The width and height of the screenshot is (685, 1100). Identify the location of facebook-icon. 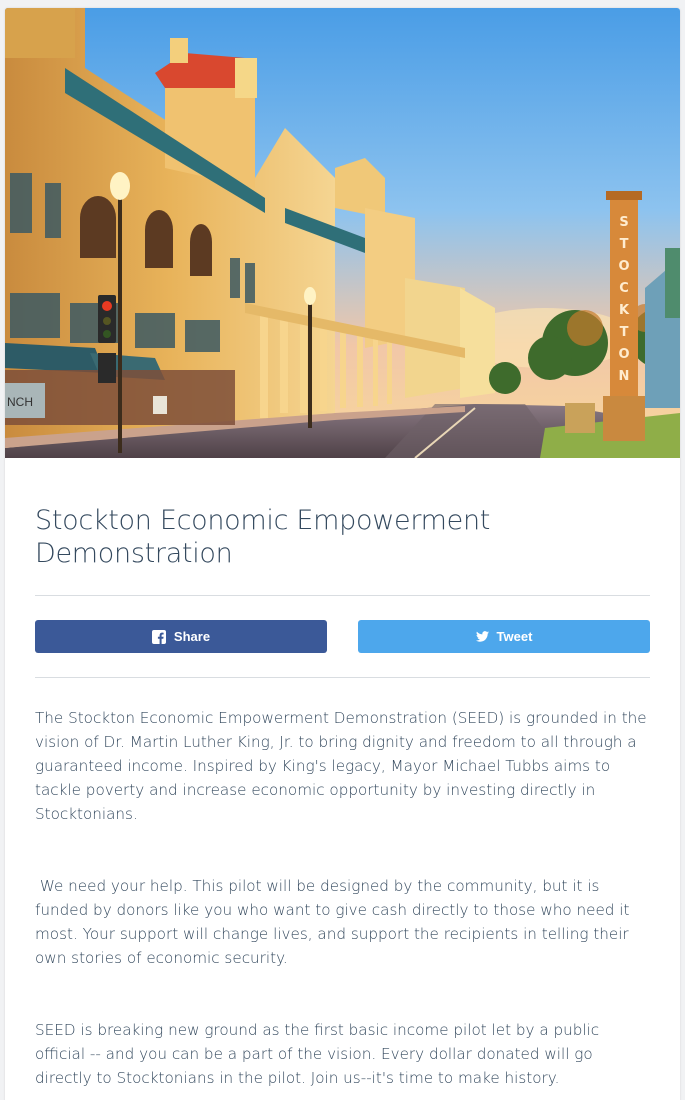
(158, 636).